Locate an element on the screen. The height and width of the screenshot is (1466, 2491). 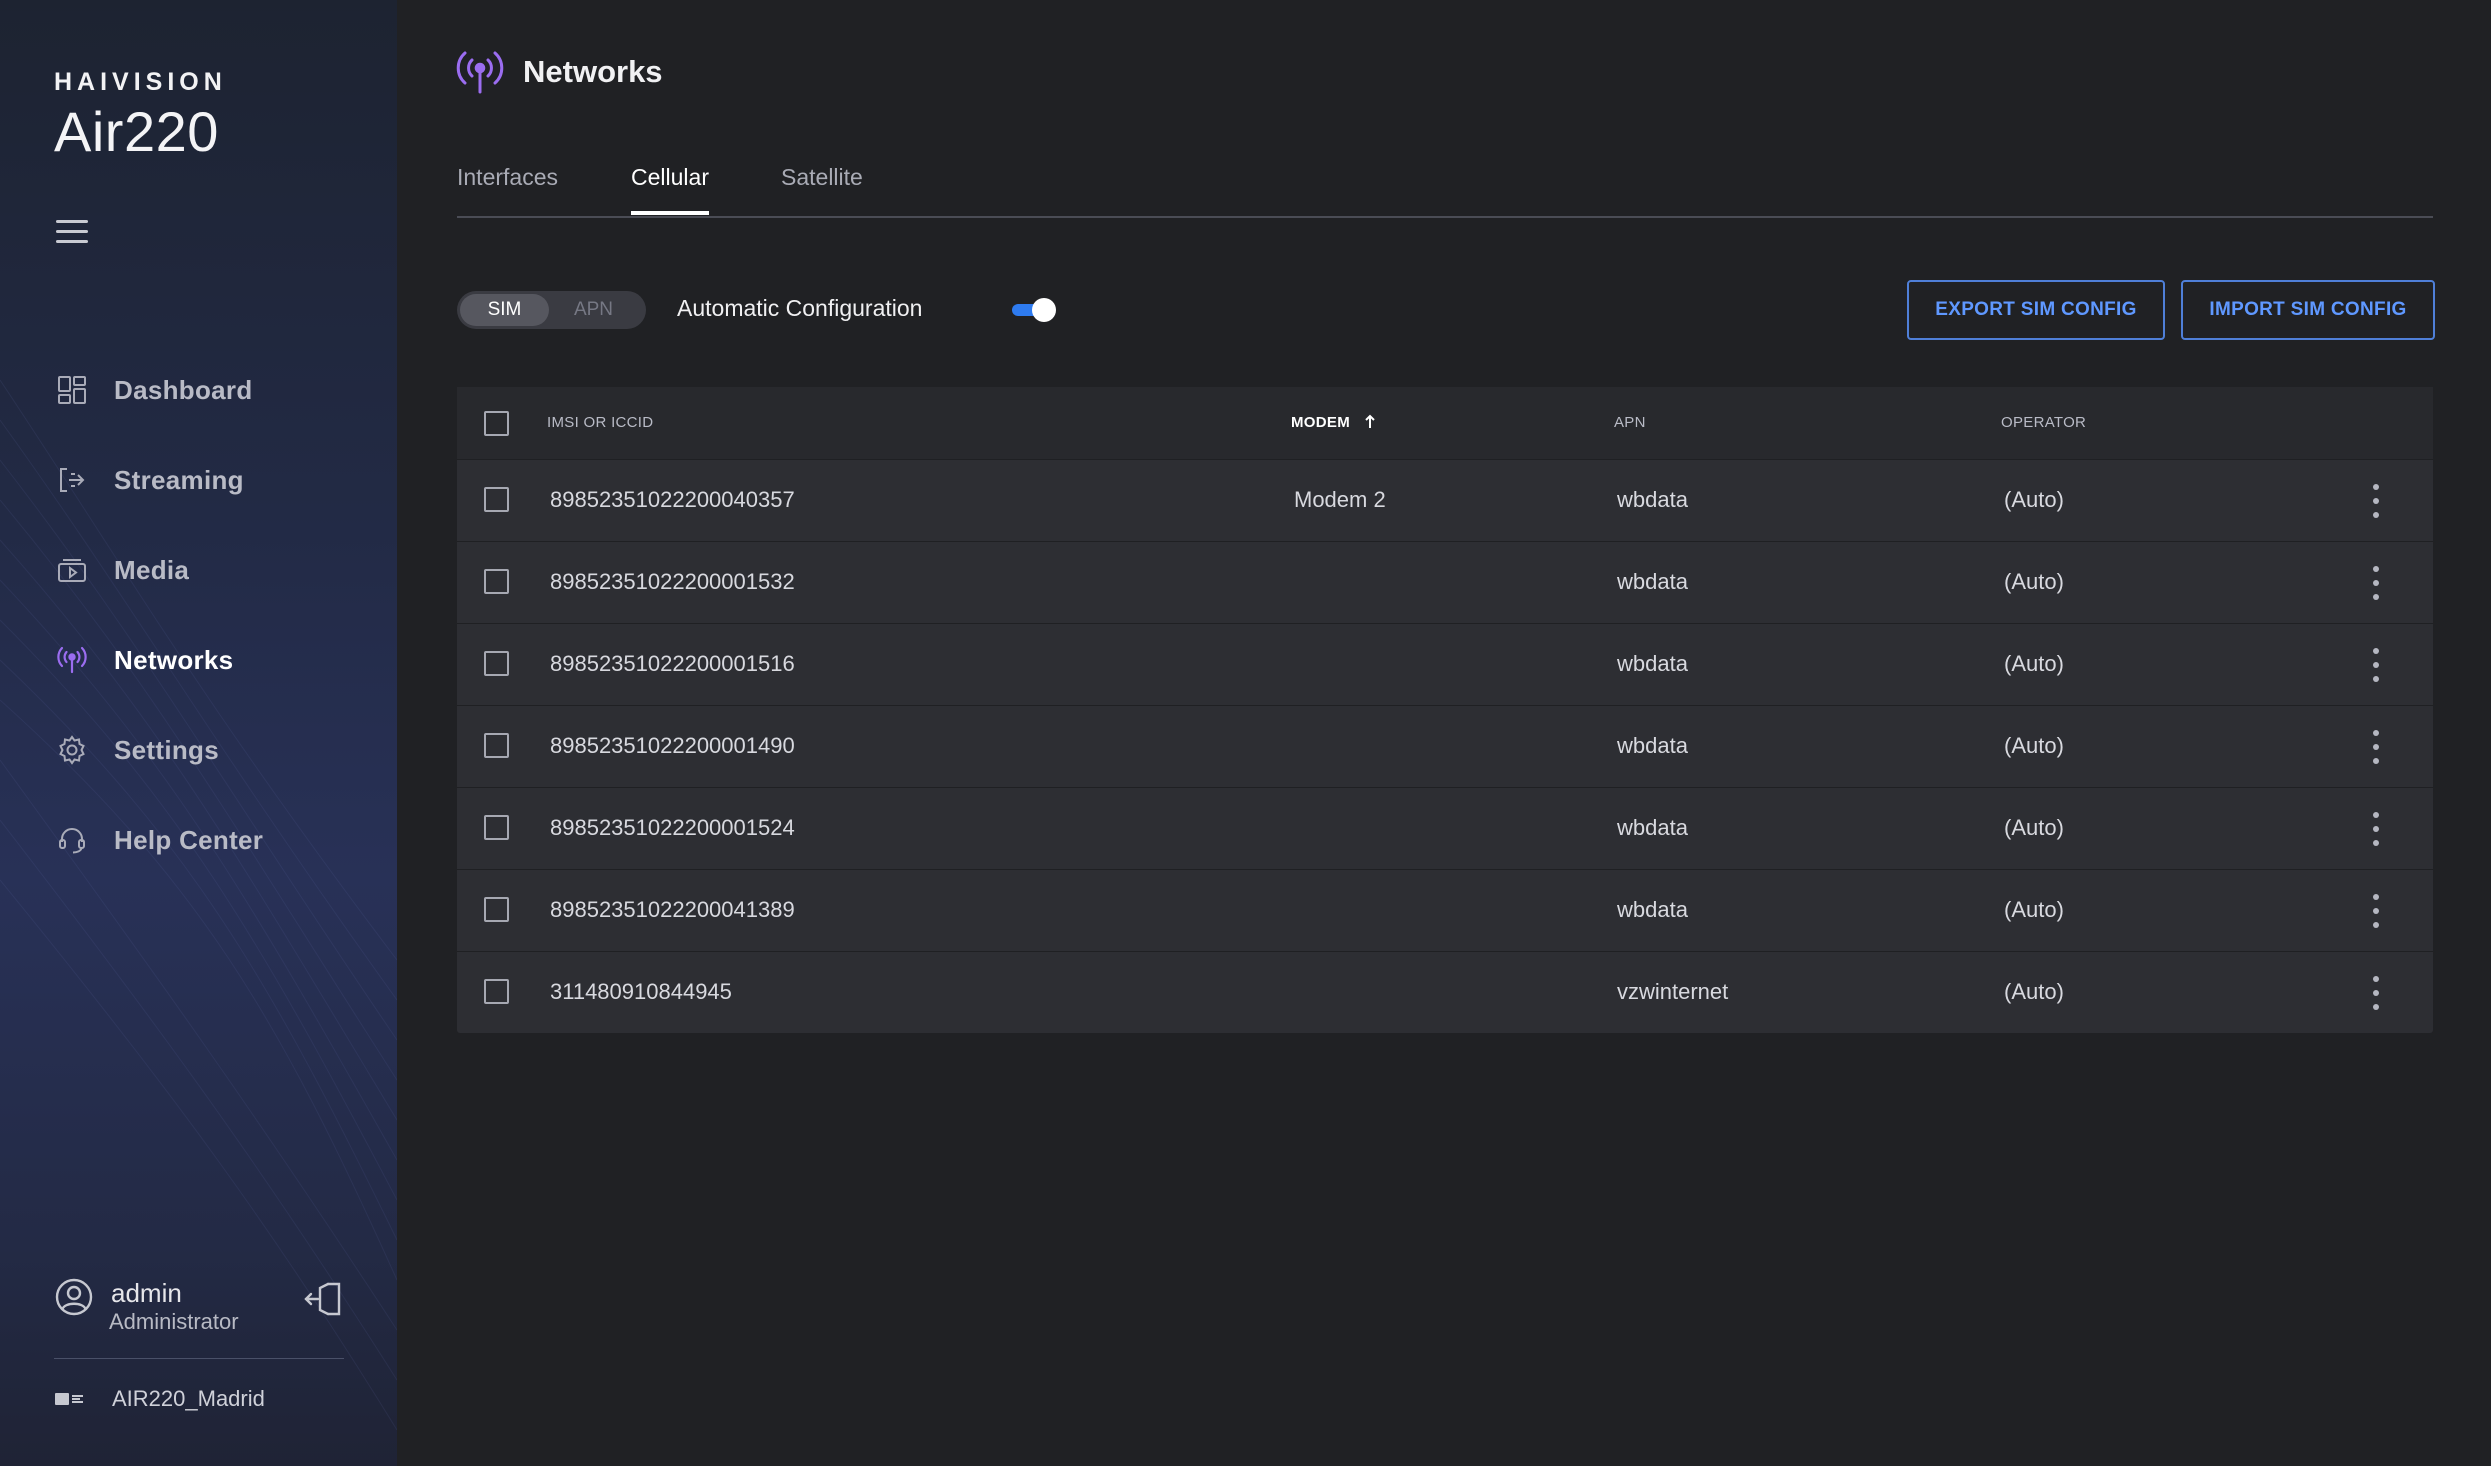
user-role: Administrator is located at coordinates (174, 1321).